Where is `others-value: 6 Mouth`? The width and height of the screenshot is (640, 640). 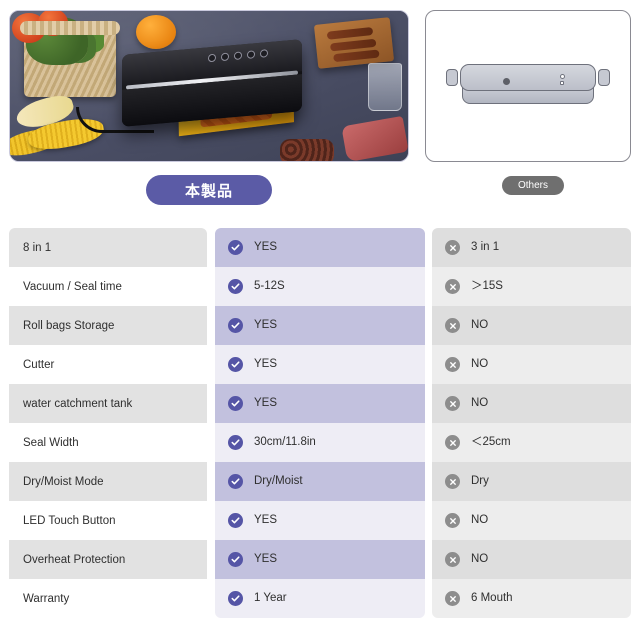
others-value: 6 Mouth is located at coordinates (492, 597).